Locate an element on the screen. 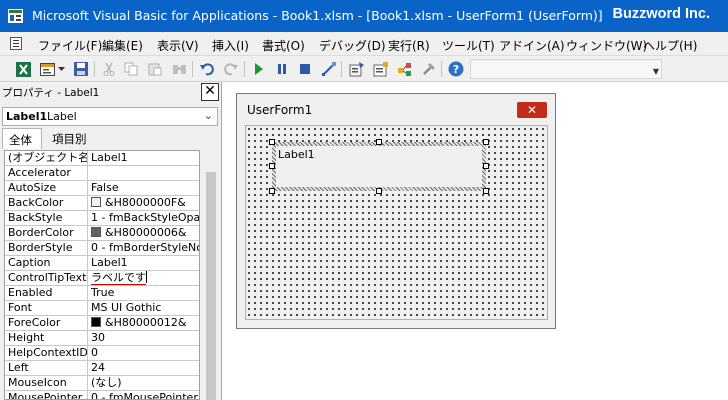  menu-edit: 編集(E) is located at coordinates (122, 45).